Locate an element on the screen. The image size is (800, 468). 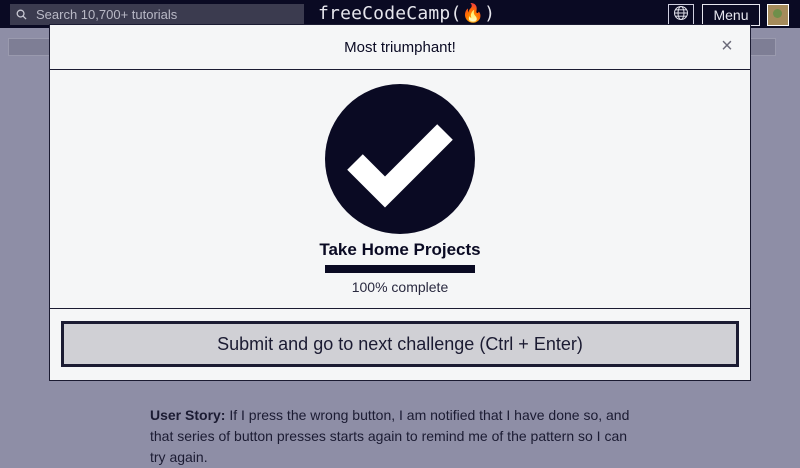
search-input is located at coordinates (166, 14).